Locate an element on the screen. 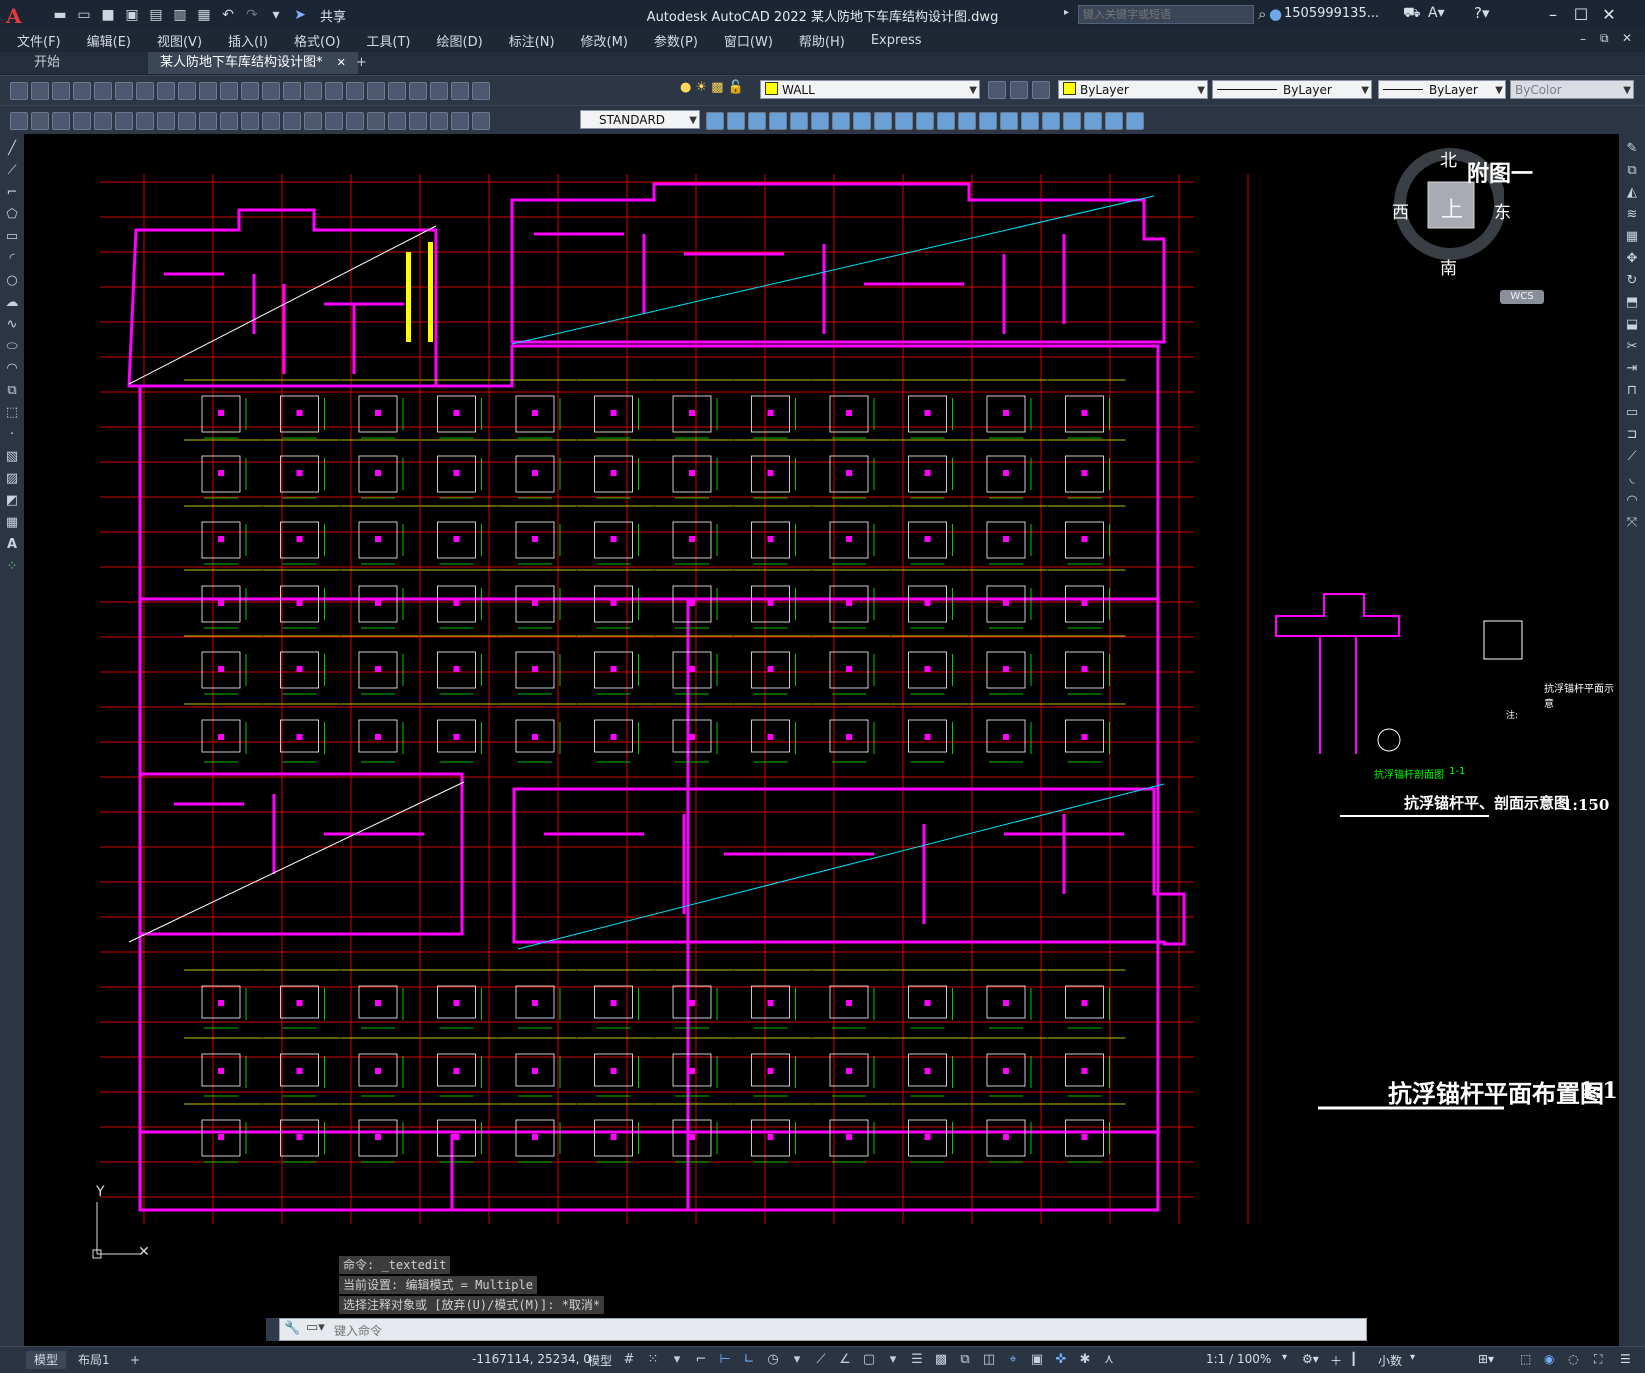 This screenshot has width=1645, height=1373. scale-v-icon: ⬒ is located at coordinates (1632, 303).